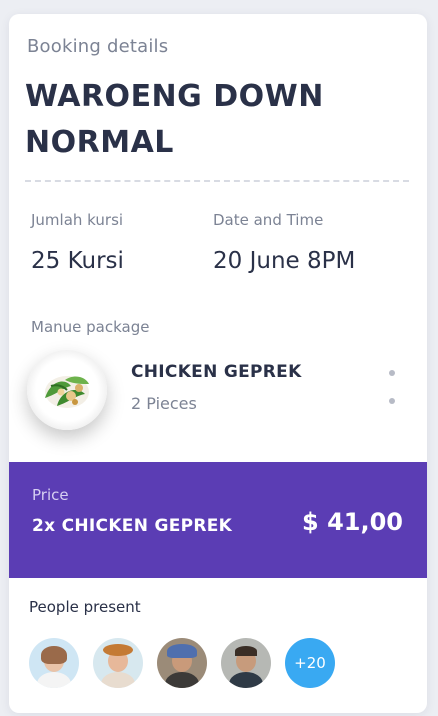  What do you see at coordinates (98, 46) in the screenshot?
I see `booking-section-label: Booking details` at bounding box center [98, 46].